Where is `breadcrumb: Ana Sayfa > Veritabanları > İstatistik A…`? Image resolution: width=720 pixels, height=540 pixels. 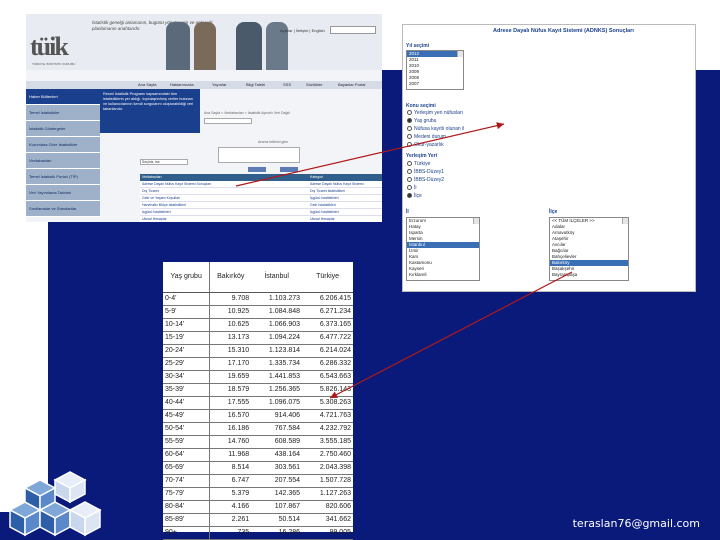
breadcrumb: Ana Sayfa > Veritabanları > İstatistik A… is located at coordinates (247, 113).